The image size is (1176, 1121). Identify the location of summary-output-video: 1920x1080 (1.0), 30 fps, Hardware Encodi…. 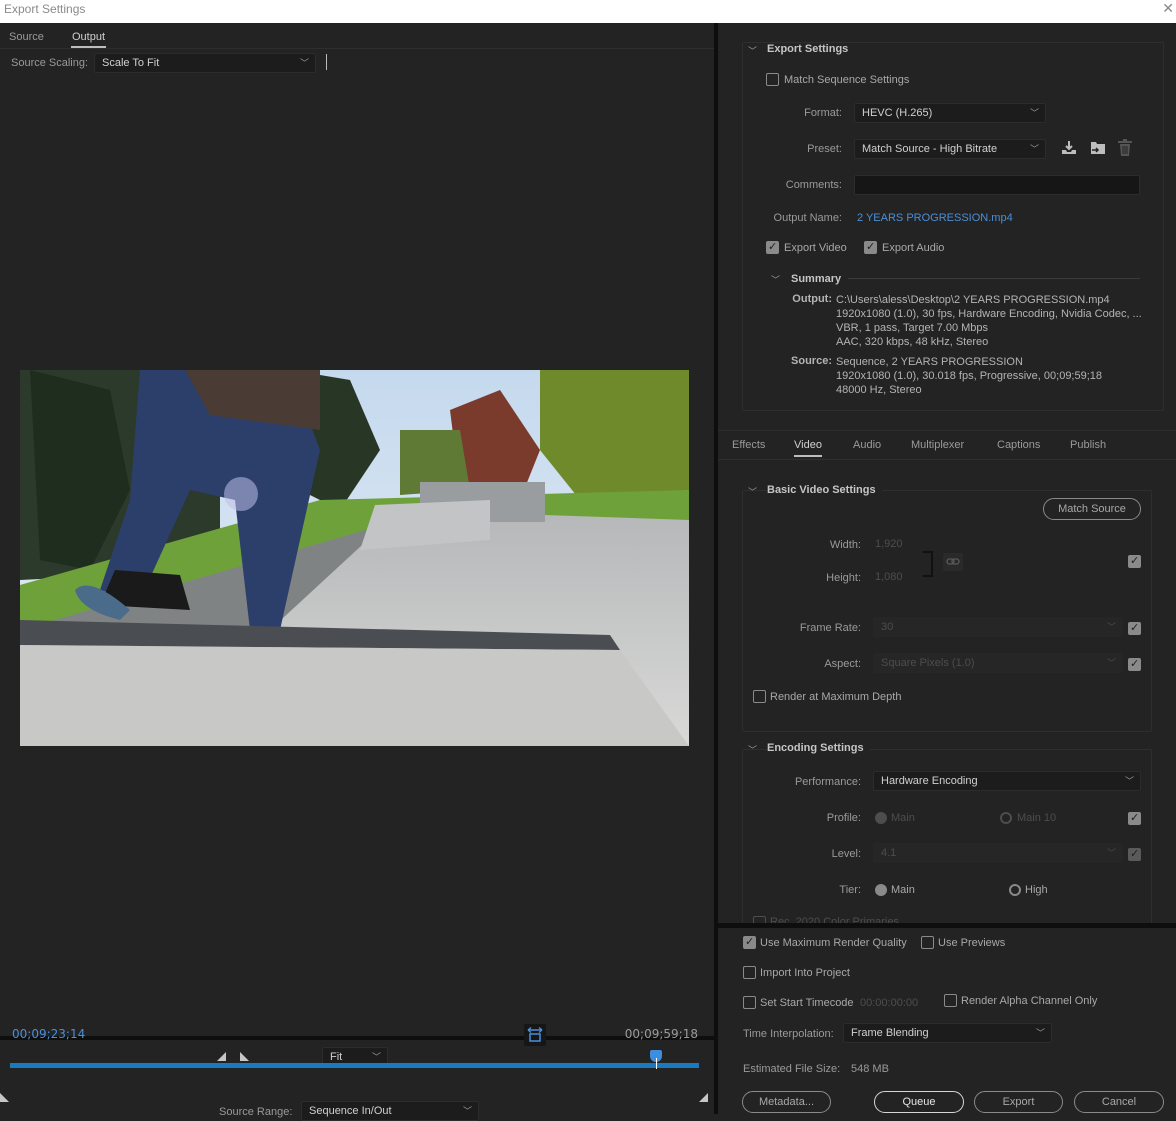
(989, 314).